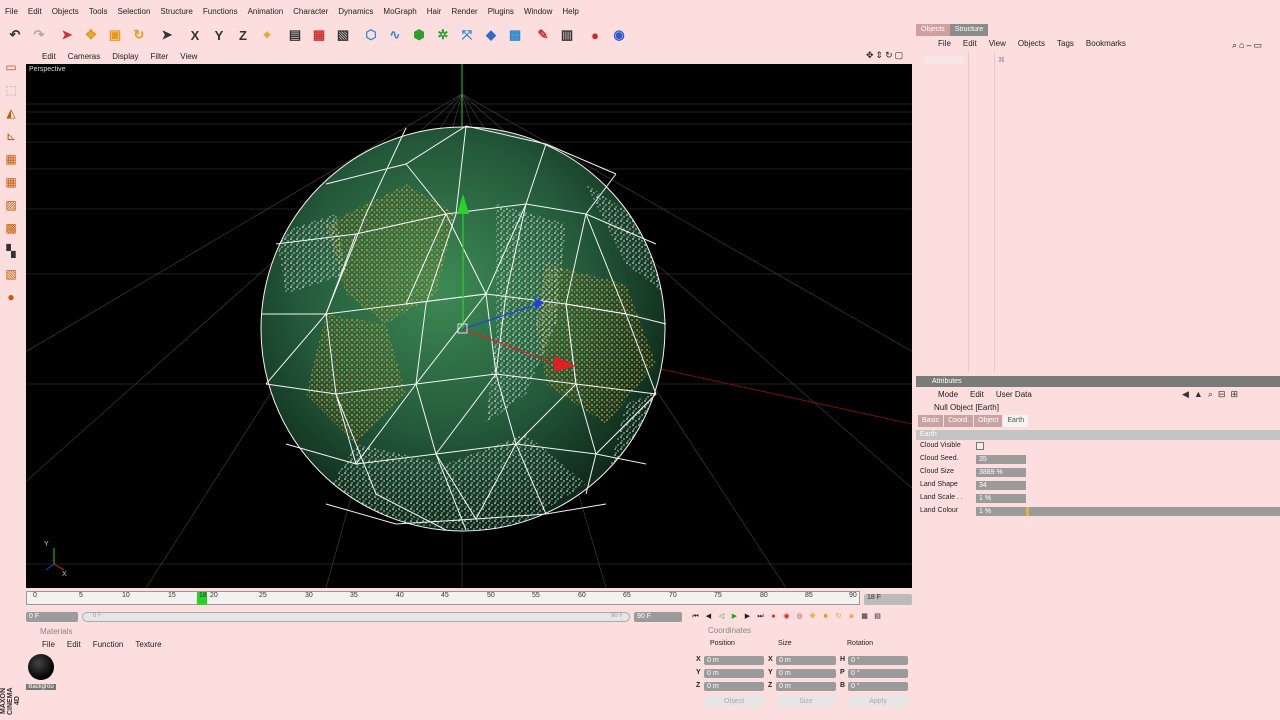 The width and height of the screenshot is (1280, 720). Describe the element at coordinates (806, 686) in the screenshot. I see `size-z-field: 0 m` at that location.